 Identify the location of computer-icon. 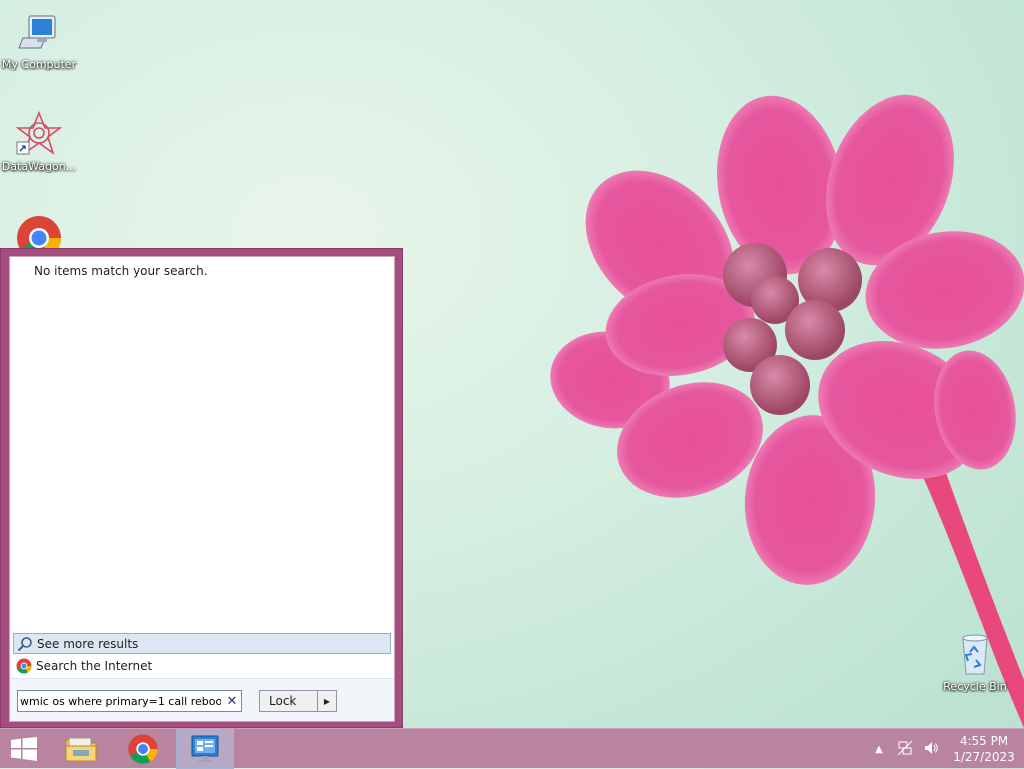
(37, 32).